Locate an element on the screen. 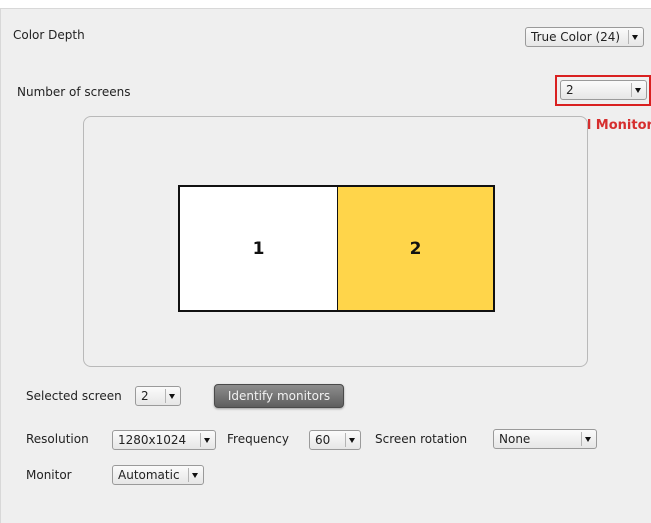 This screenshot has height=523, width=651. number-of-screens-label: Number of screens is located at coordinates (74, 92).